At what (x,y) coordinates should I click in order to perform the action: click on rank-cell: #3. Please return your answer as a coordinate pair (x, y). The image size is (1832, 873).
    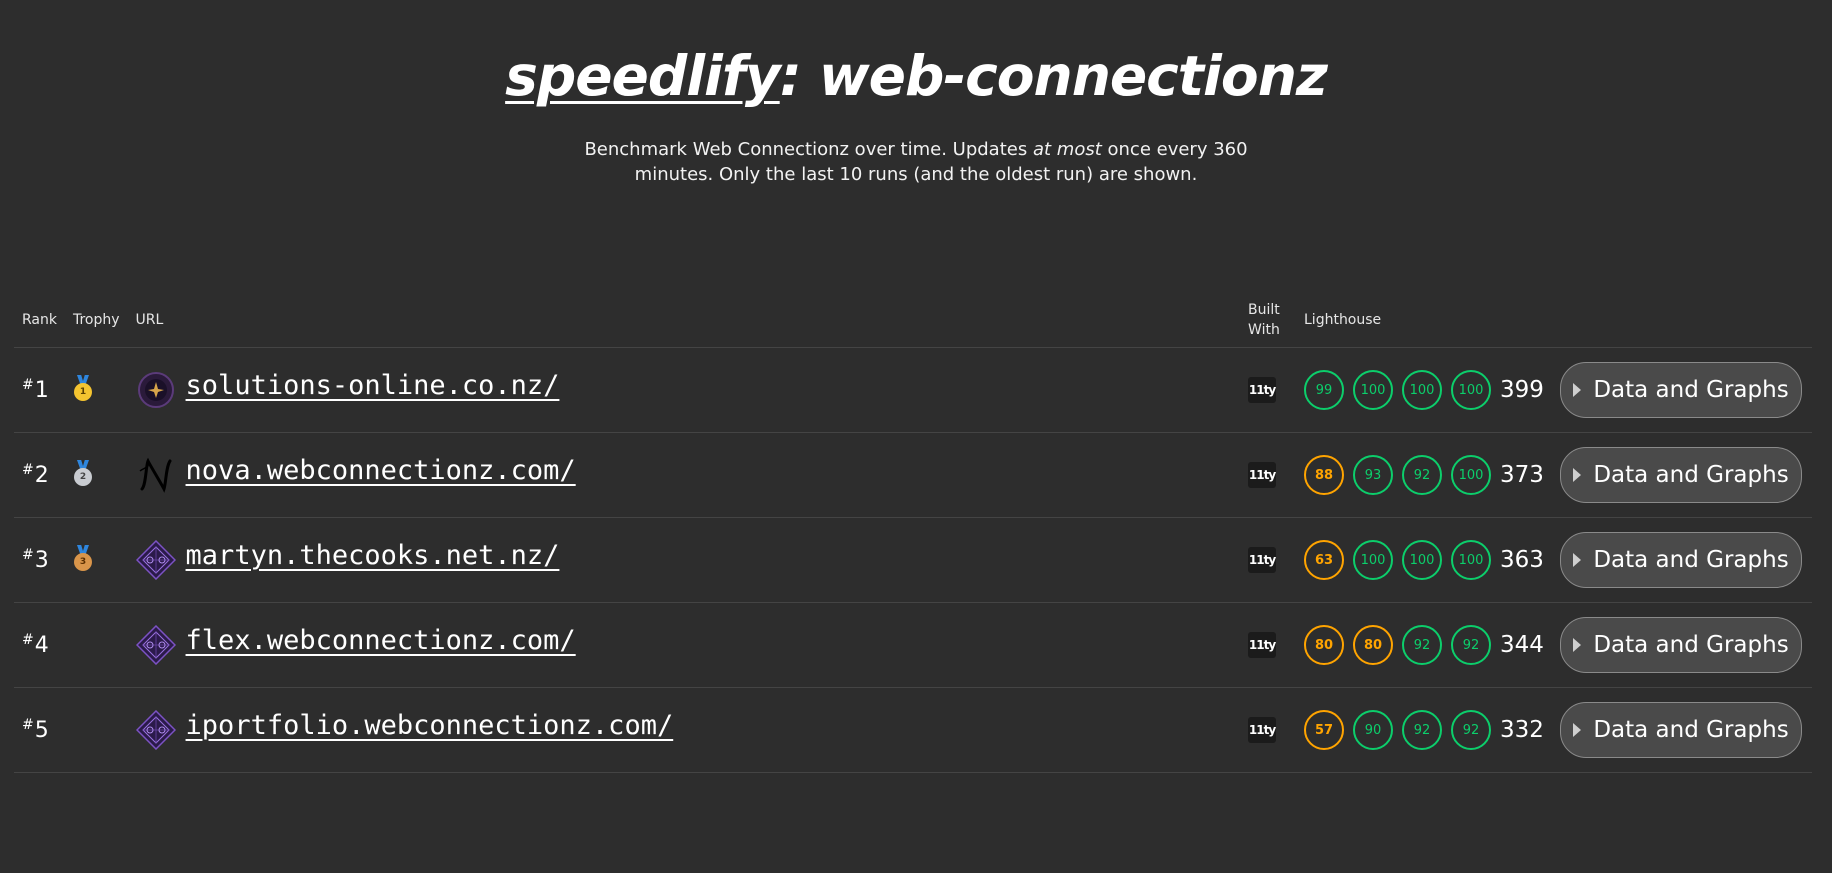
    Looking at the image, I should click on (39, 560).